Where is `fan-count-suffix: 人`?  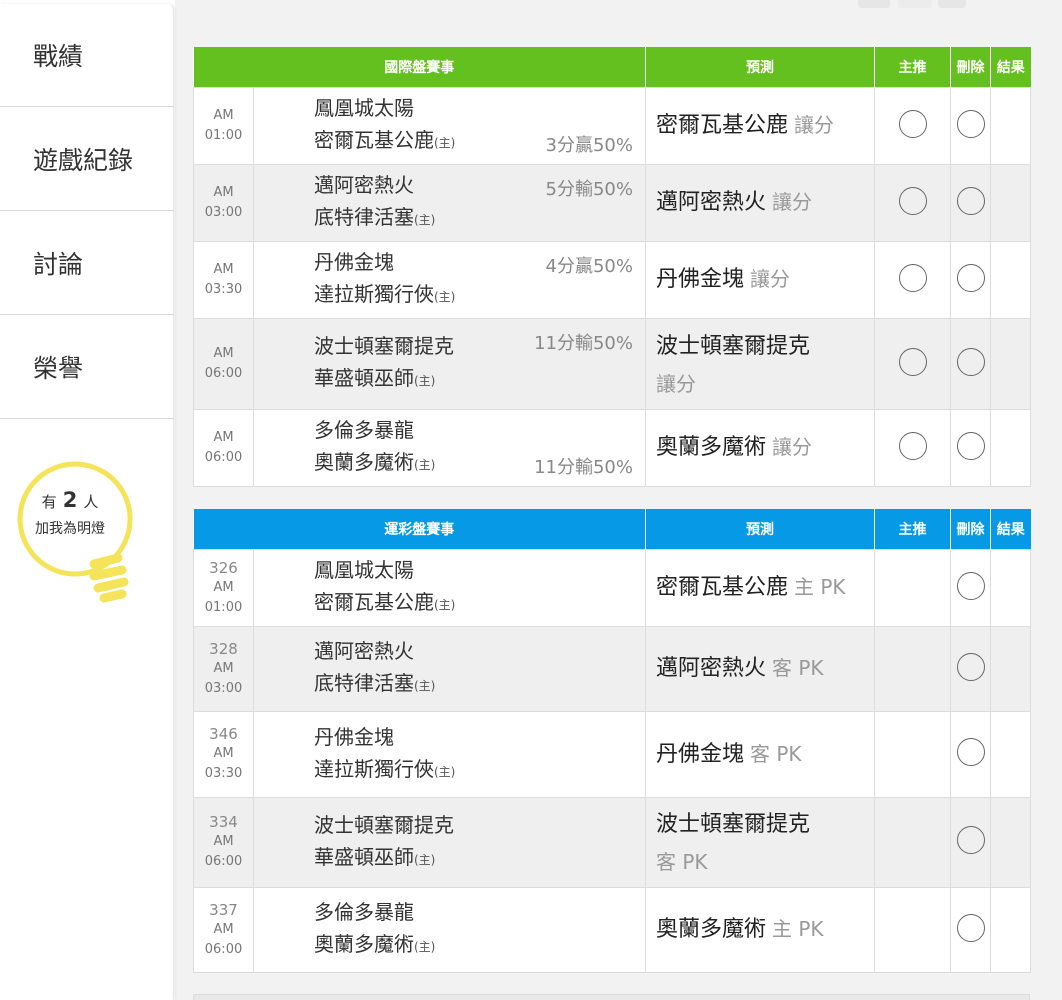 fan-count-suffix: 人 is located at coordinates (91, 502).